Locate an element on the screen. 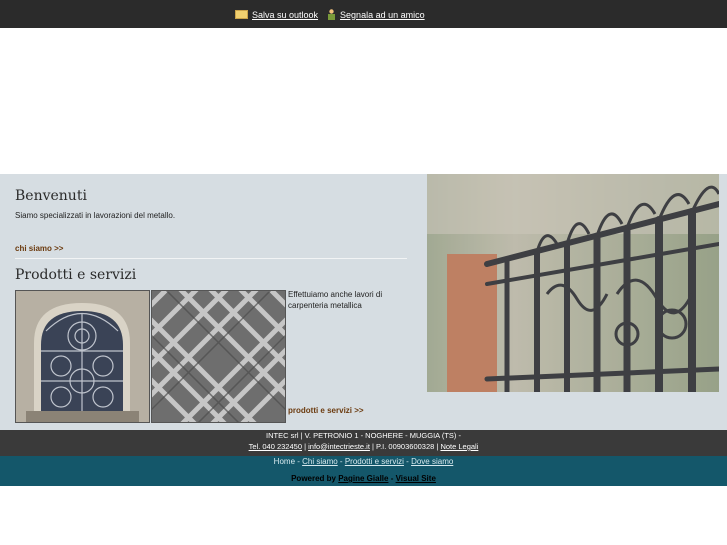 This screenshot has width=727, height=545. top-links: Salva su outlook Segnala ad un amico is located at coordinates (330, 14).